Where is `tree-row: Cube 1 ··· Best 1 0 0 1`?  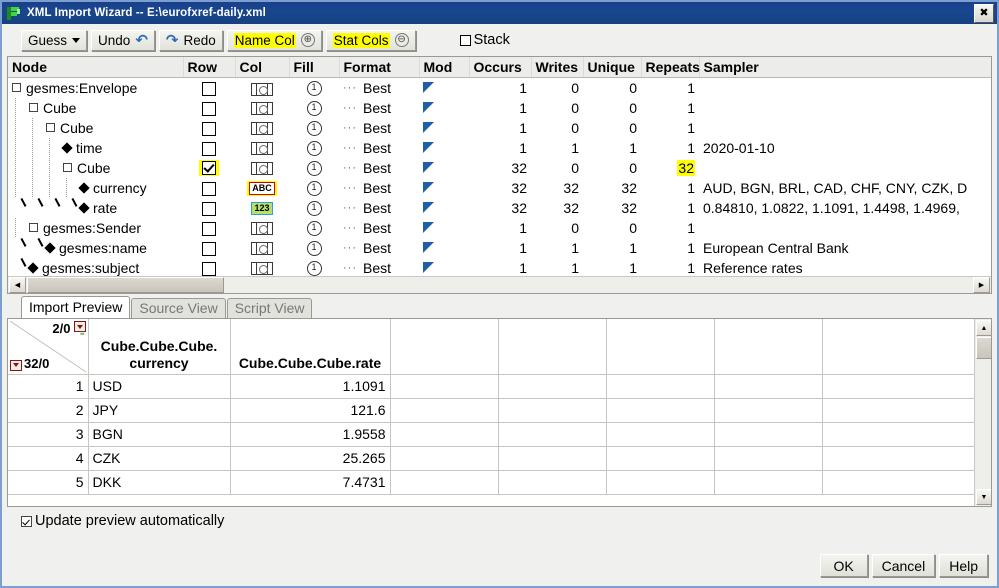
tree-row: Cube 1 ··· Best 1 0 0 1 is located at coordinates (499, 127).